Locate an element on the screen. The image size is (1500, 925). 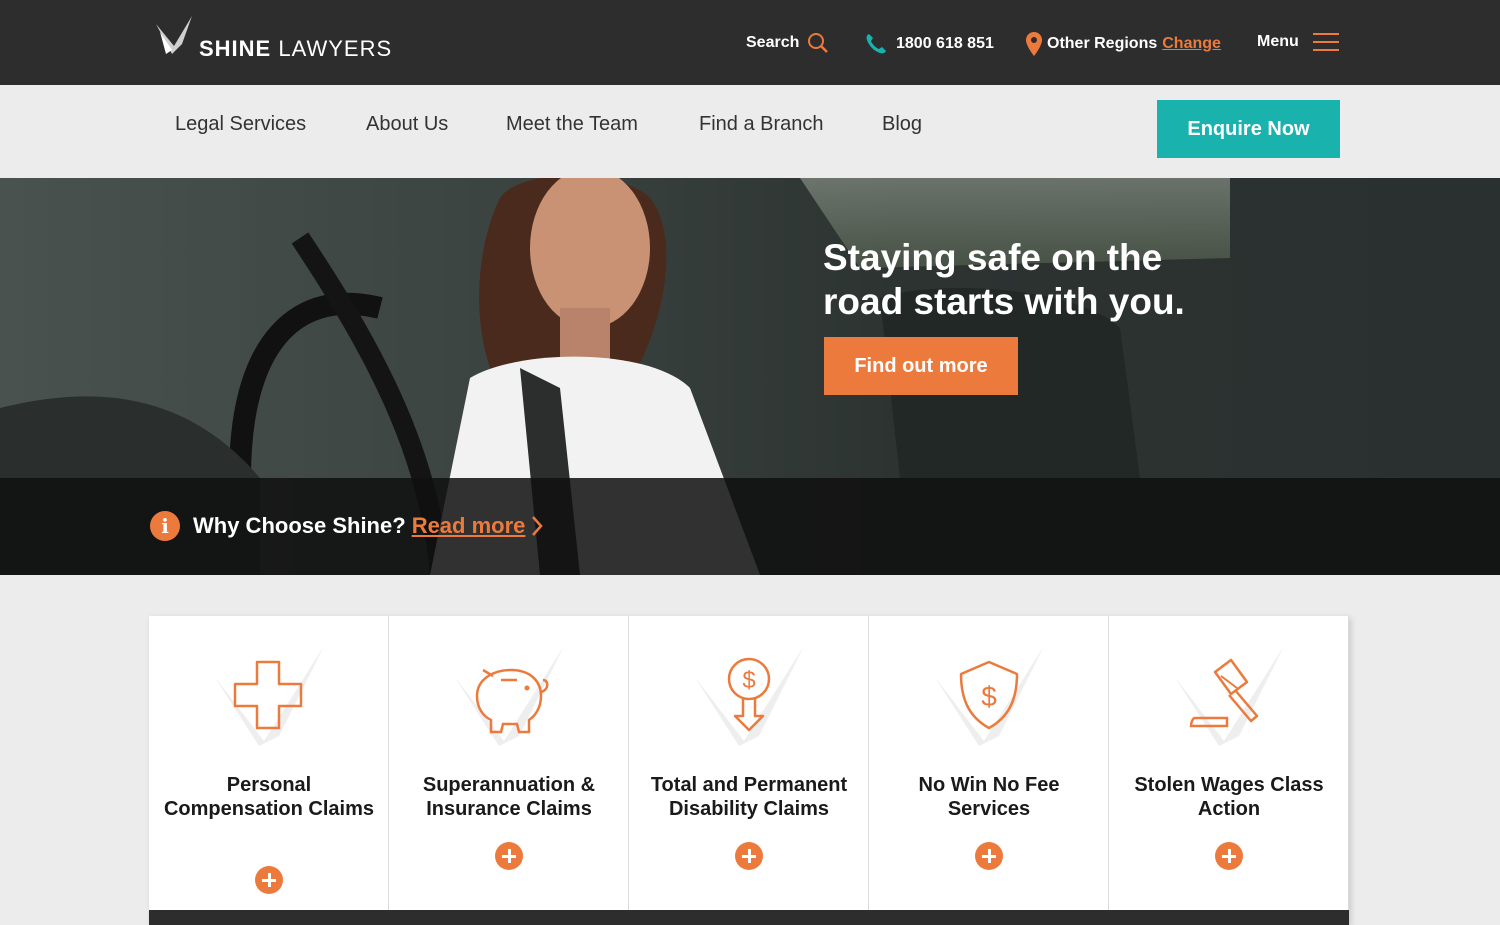
dollar-down-arrow-icon: $ is located at coordinates (749, 696).